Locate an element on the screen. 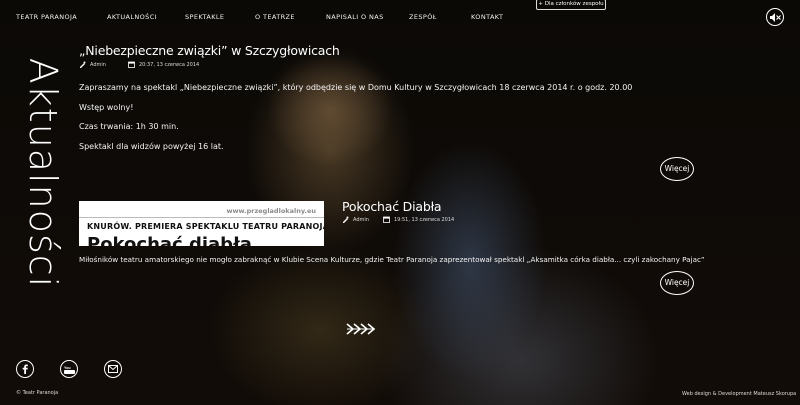 Image resolution: width=800 pixels, height=405 pixels. mail-icon is located at coordinates (113, 369).